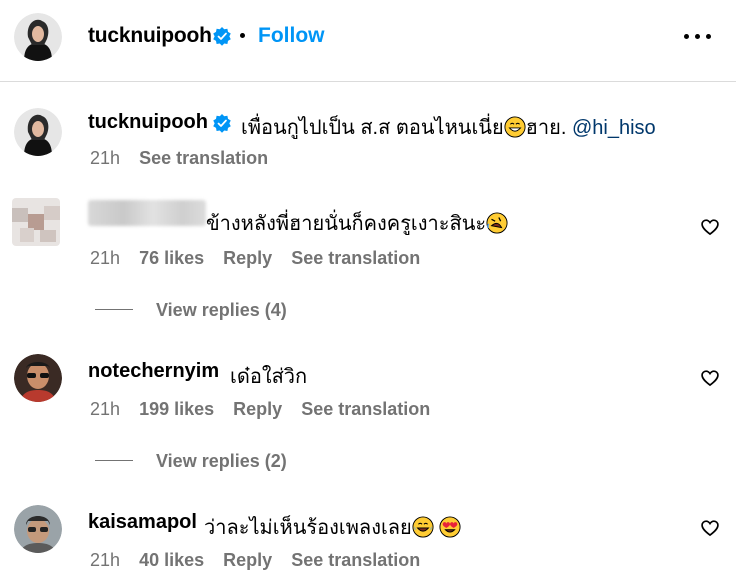 This screenshot has width=736, height=582. What do you see at coordinates (497, 223) in the screenshot?
I see `rofl-emoji-icon` at bounding box center [497, 223].